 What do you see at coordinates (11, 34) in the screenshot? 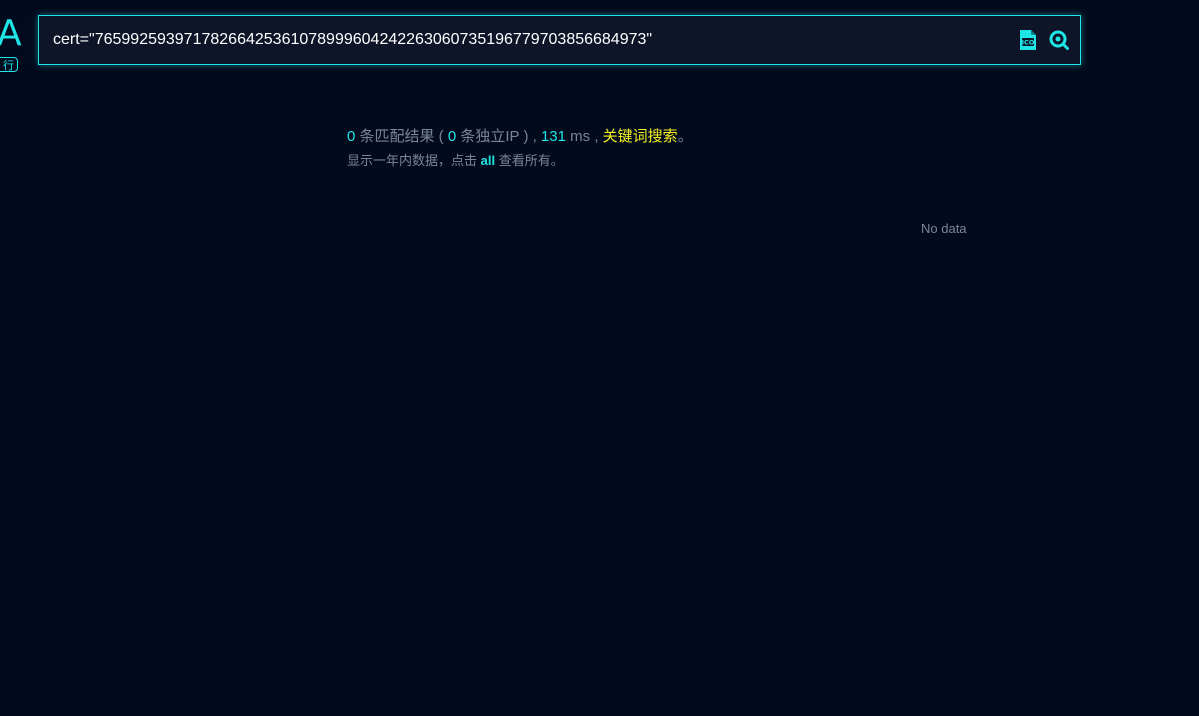
I see `logo: A` at bounding box center [11, 34].